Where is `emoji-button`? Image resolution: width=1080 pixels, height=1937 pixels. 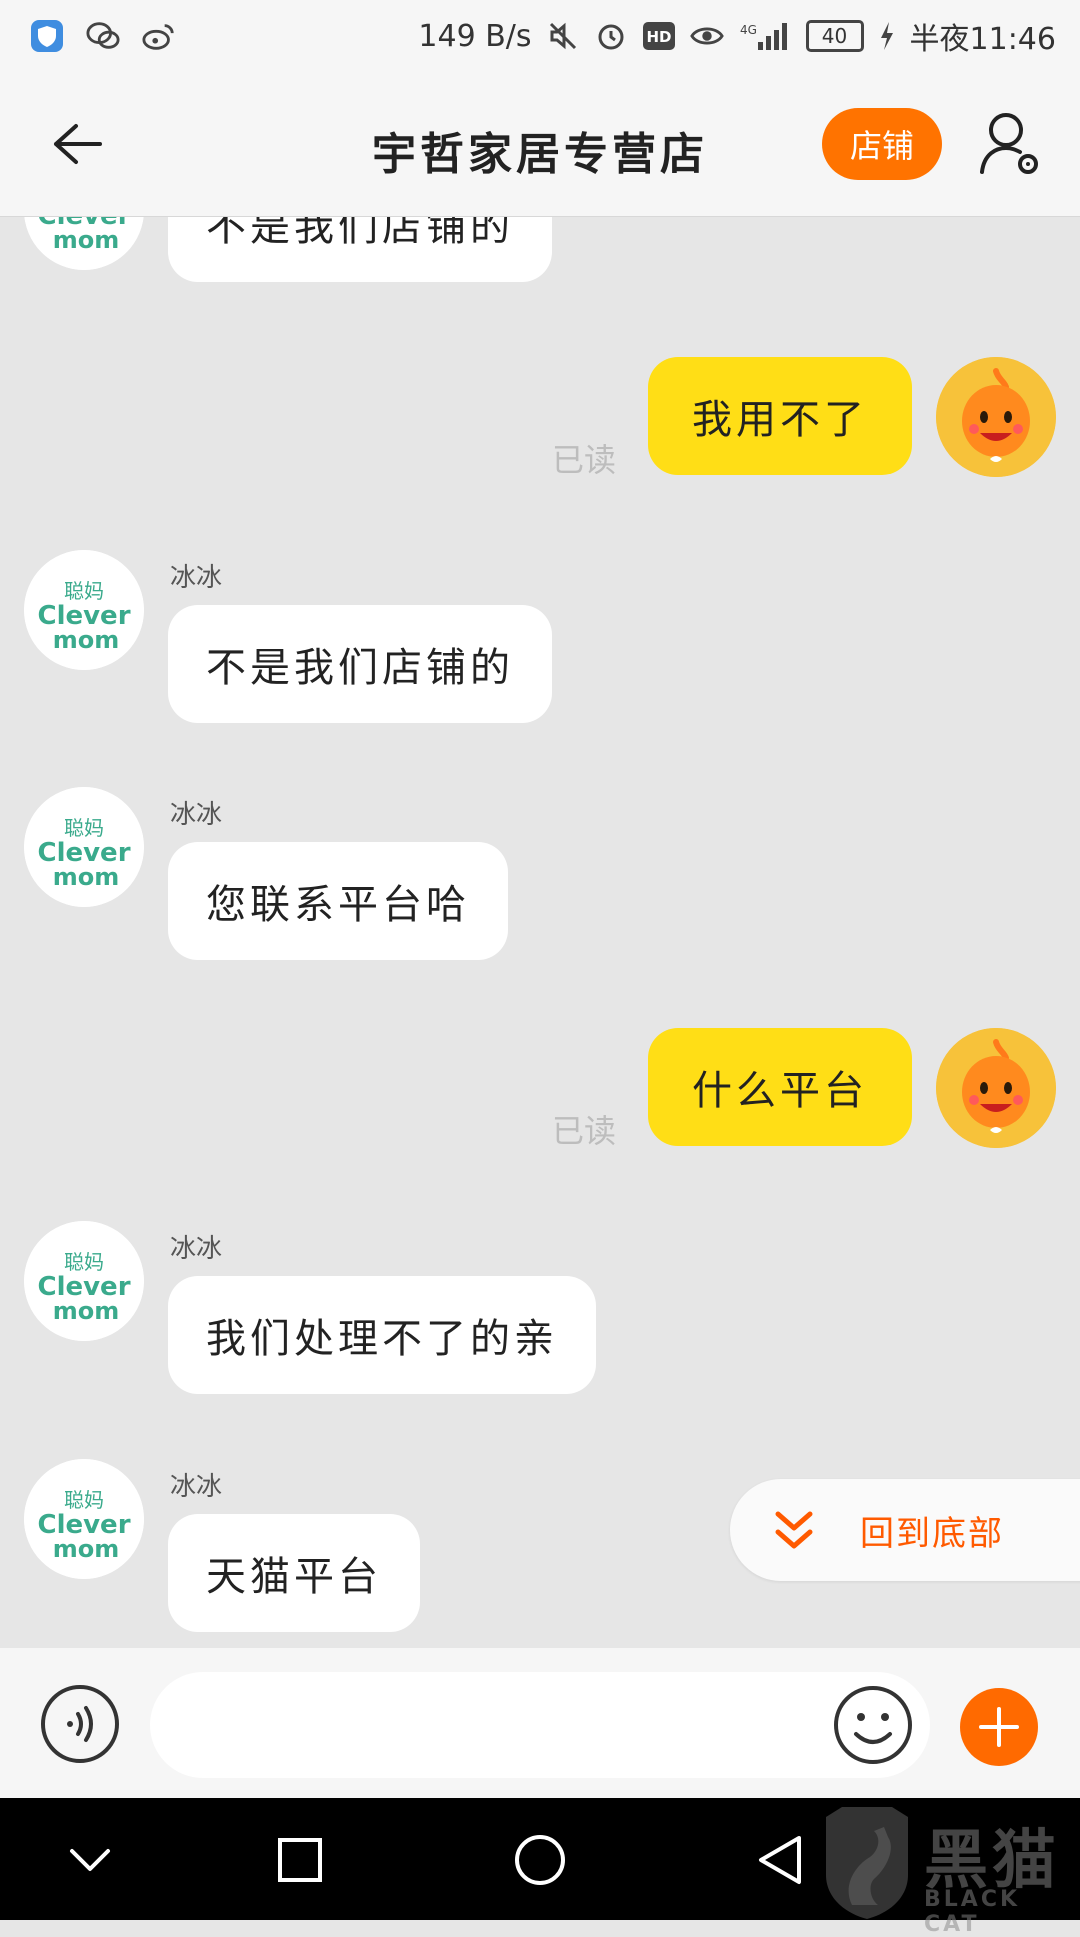
emoji-button is located at coordinates (873, 1725).